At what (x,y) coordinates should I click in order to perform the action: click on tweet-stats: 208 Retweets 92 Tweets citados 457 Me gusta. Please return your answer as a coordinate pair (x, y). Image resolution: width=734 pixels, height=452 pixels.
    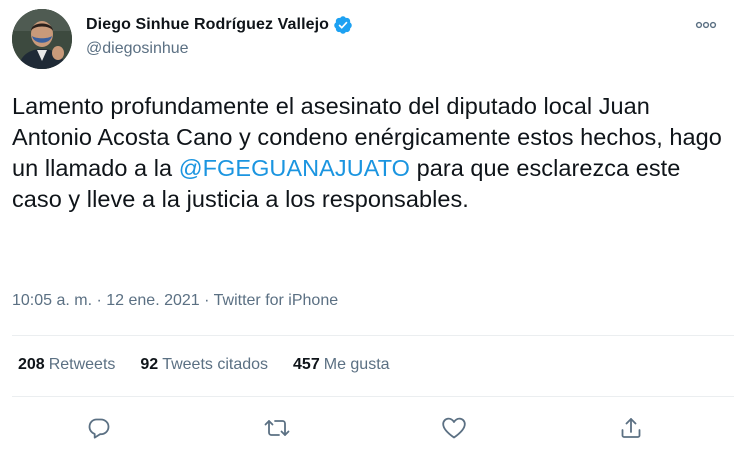
    Looking at the image, I should click on (204, 365).